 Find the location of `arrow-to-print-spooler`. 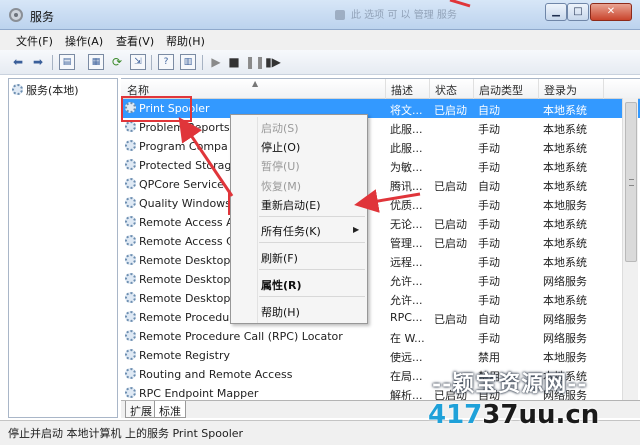

arrow-to-print-spooler is located at coordinates (206, 157).